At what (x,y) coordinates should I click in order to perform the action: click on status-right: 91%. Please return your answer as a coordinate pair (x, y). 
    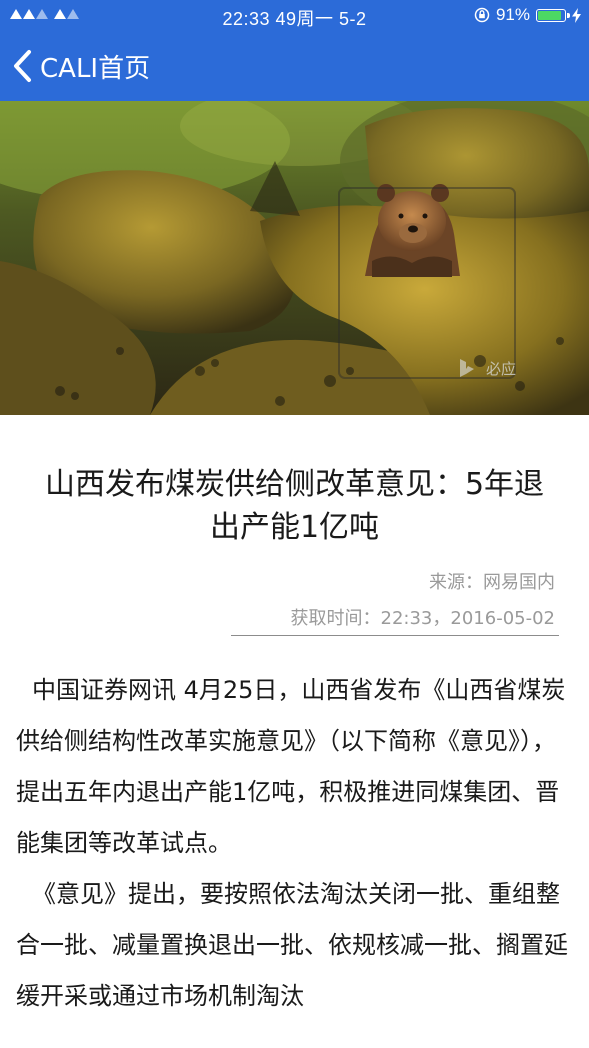
    Looking at the image, I should click on (527, 15).